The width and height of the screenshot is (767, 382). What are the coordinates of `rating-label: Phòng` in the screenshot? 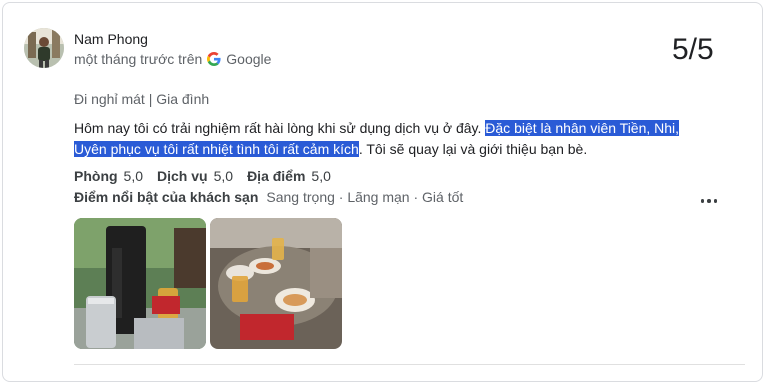 It's located at (96, 176).